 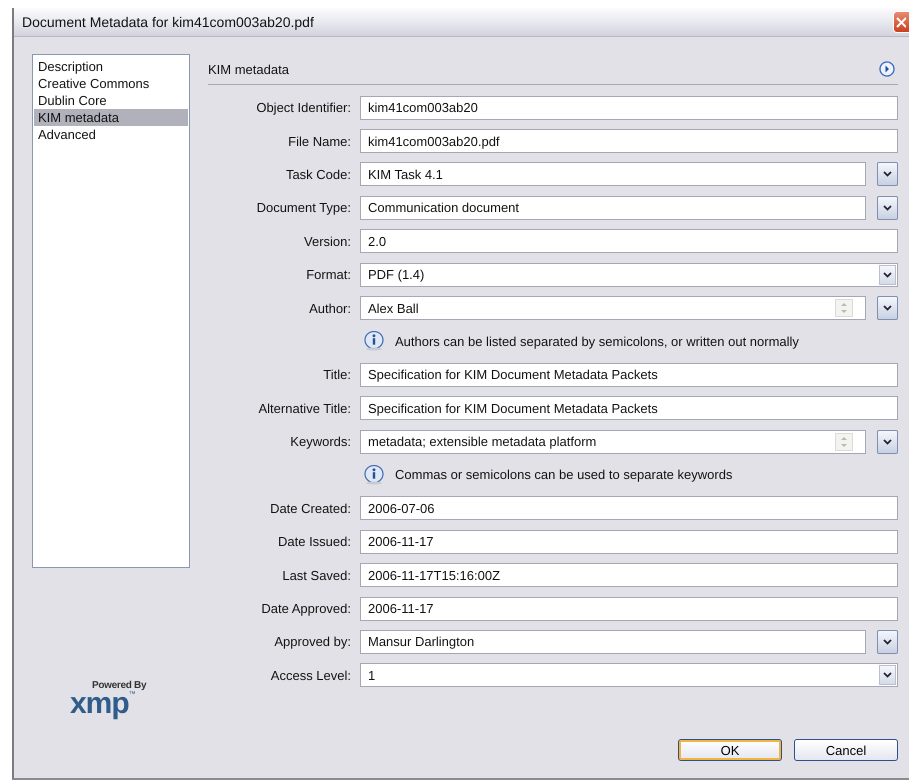 I want to click on list-item: Description, so click(x=111, y=66).